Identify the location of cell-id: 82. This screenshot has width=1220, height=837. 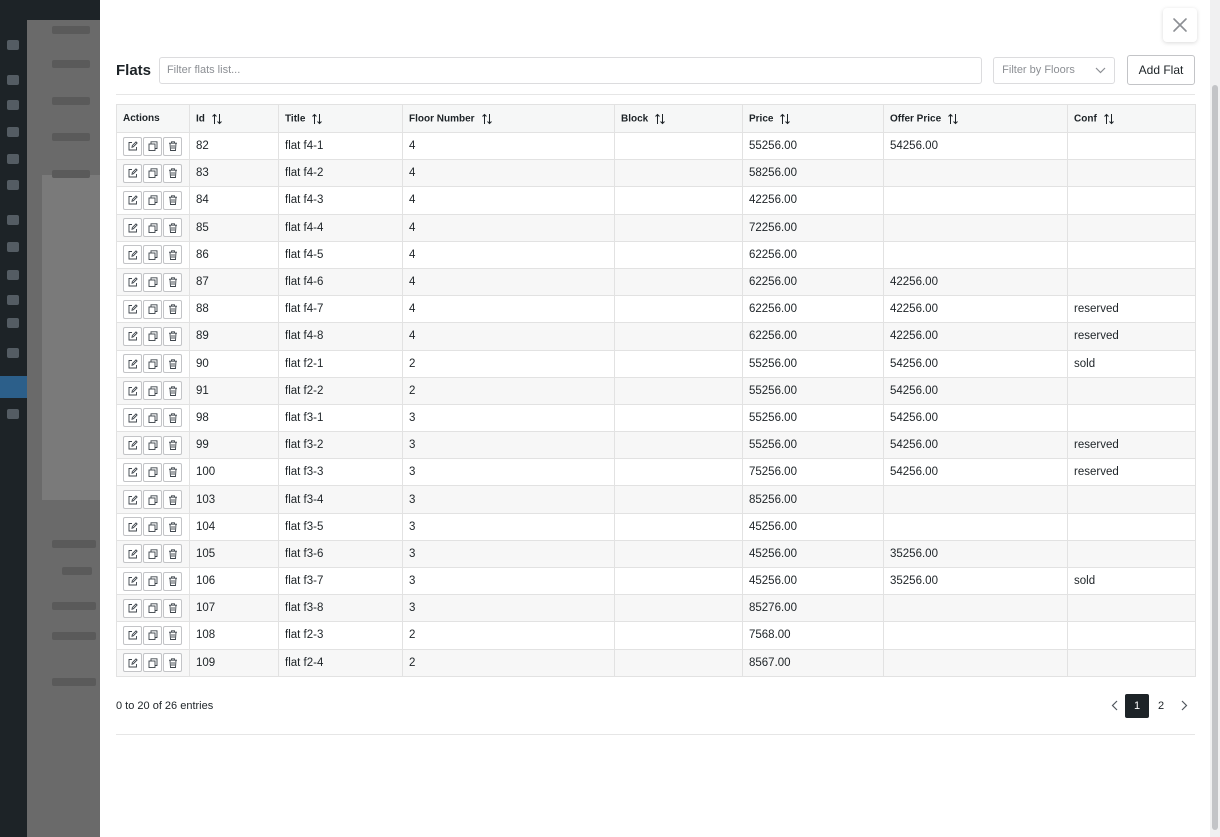
(234, 146).